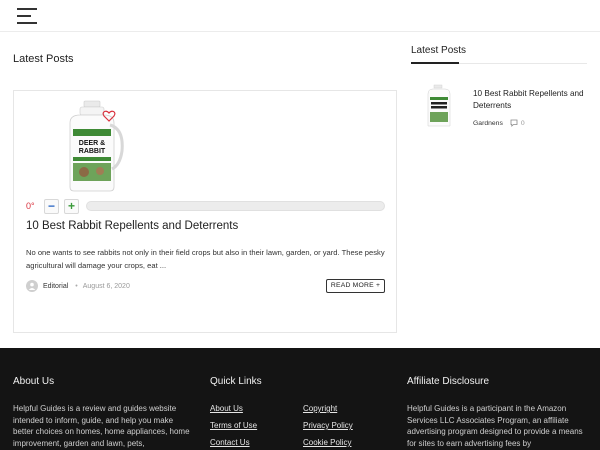  What do you see at coordinates (109, 116) in the screenshot?
I see `heart-icon` at bounding box center [109, 116].